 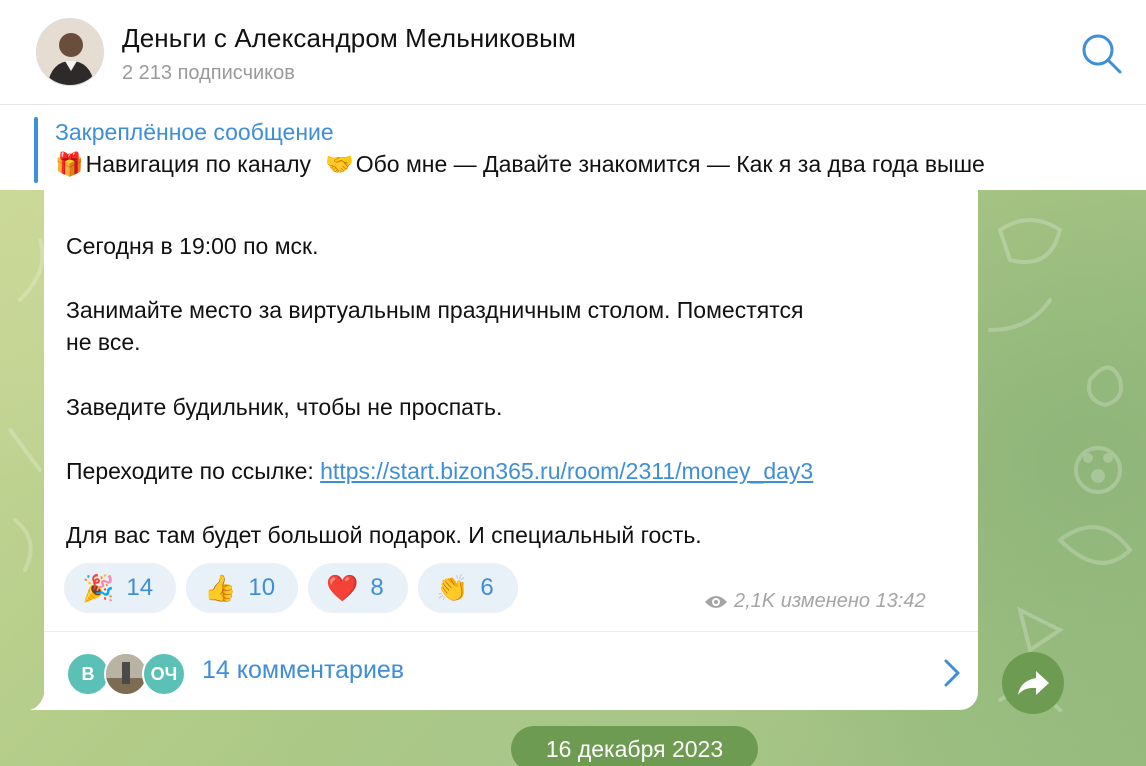 I want to click on search-icon, so click(x=1102, y=54).